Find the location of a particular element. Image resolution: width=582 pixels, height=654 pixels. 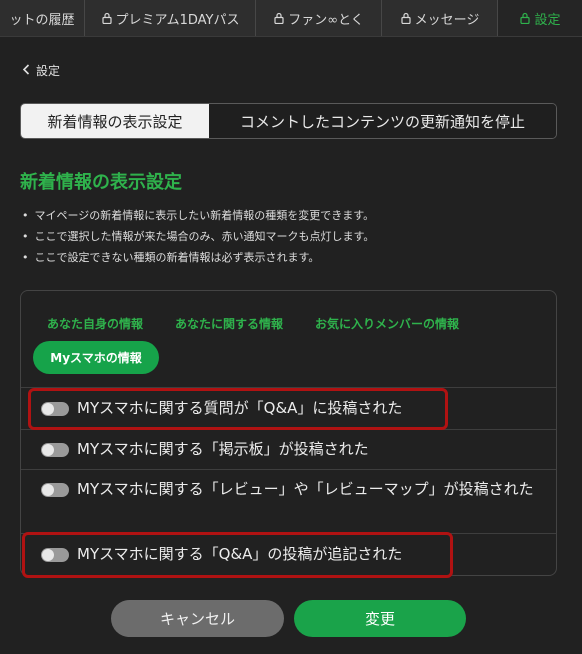

chevron-left-icon is located at coordinates (26, 70).